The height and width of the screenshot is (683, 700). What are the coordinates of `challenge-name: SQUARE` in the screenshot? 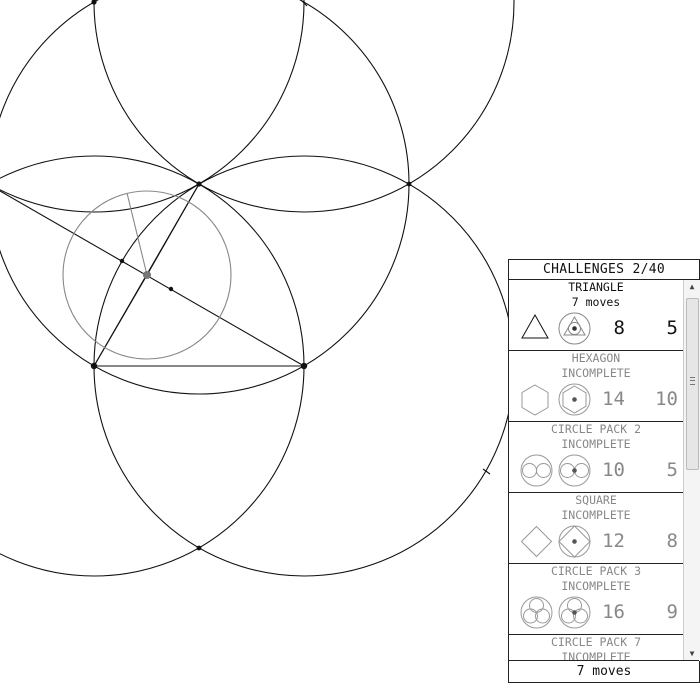 It's located at (596, 500).